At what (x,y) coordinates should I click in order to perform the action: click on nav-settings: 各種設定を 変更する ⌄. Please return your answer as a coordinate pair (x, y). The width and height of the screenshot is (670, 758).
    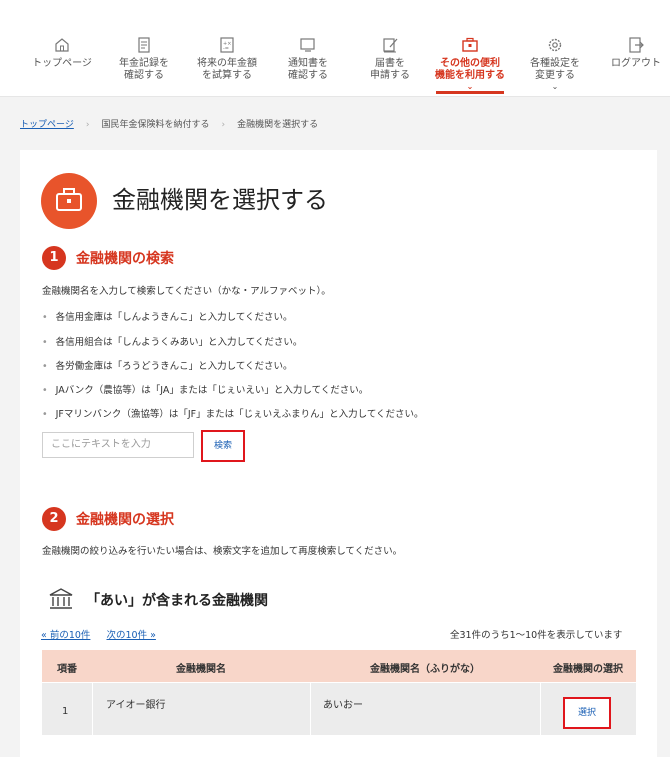
    Looking at the image, I should click on (555, 64).